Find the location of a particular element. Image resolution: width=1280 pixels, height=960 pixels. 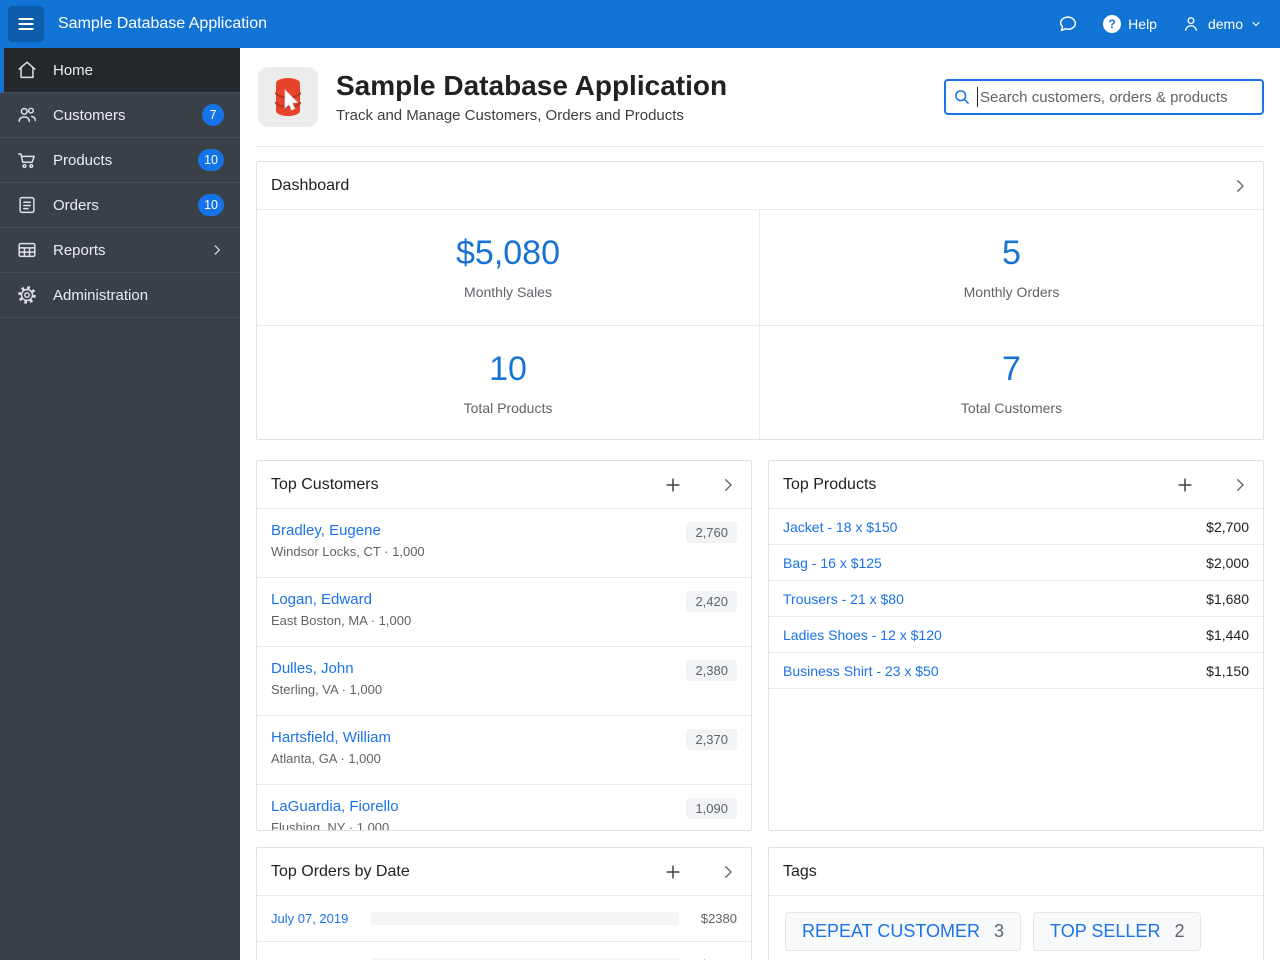

stat-value: 10 is located at coordinates (508, 368).